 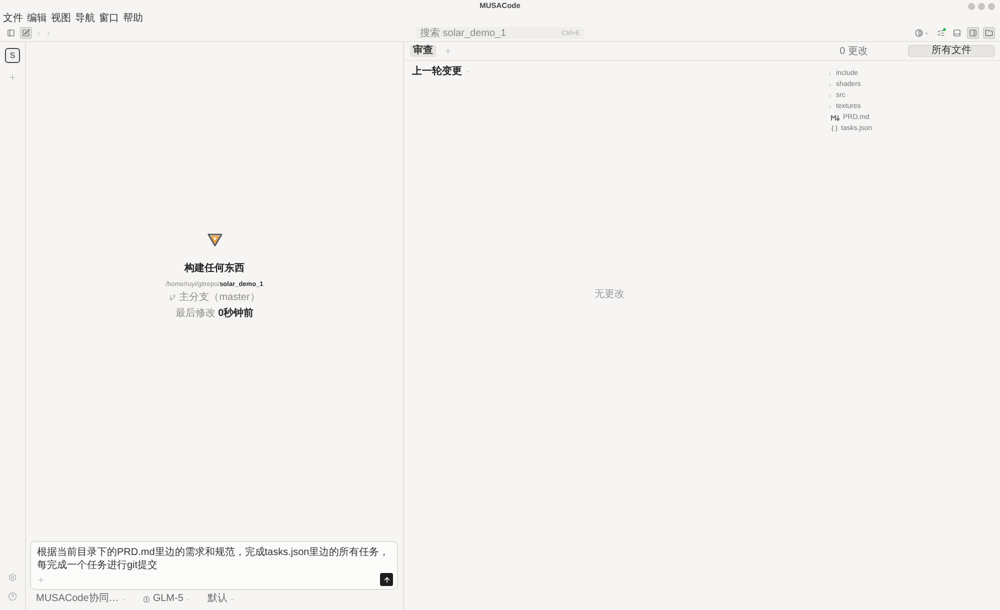 I want to click on dropdown-selector: GLM-5, so click(x=167, y=599).